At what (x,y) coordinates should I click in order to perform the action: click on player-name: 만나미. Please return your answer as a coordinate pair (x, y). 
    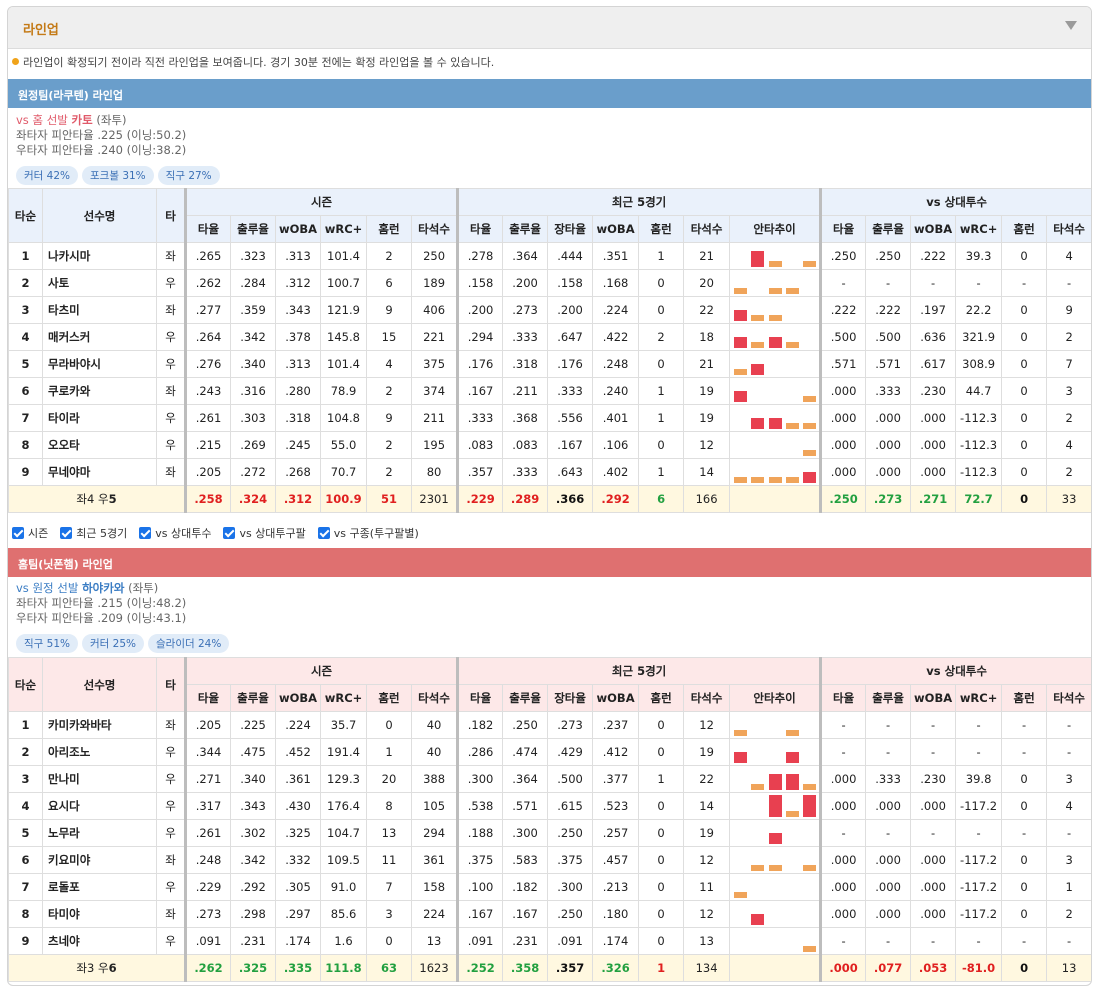
    Looking at the image, I should click on (99, 779).